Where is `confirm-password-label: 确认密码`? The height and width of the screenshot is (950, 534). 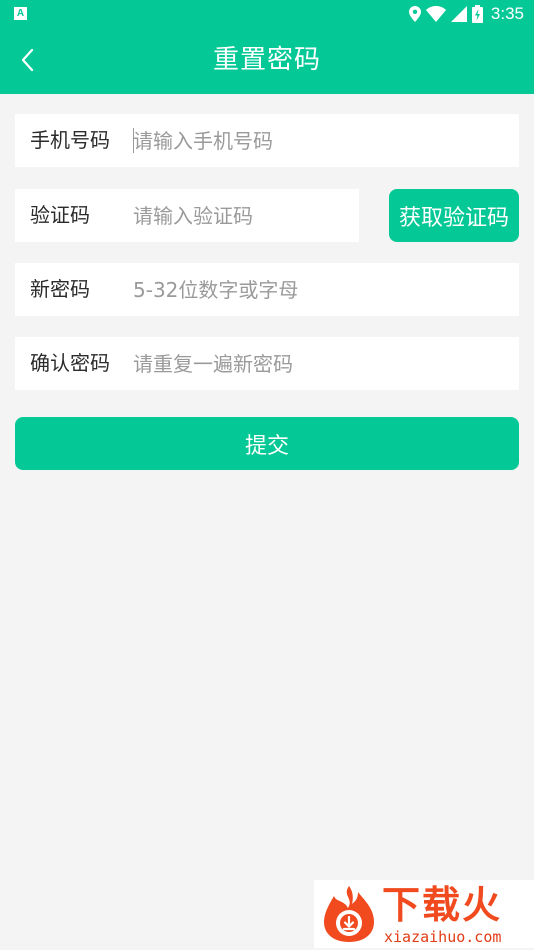 confirm-password-label: 确认密码 is located at coordinates (70, 363).